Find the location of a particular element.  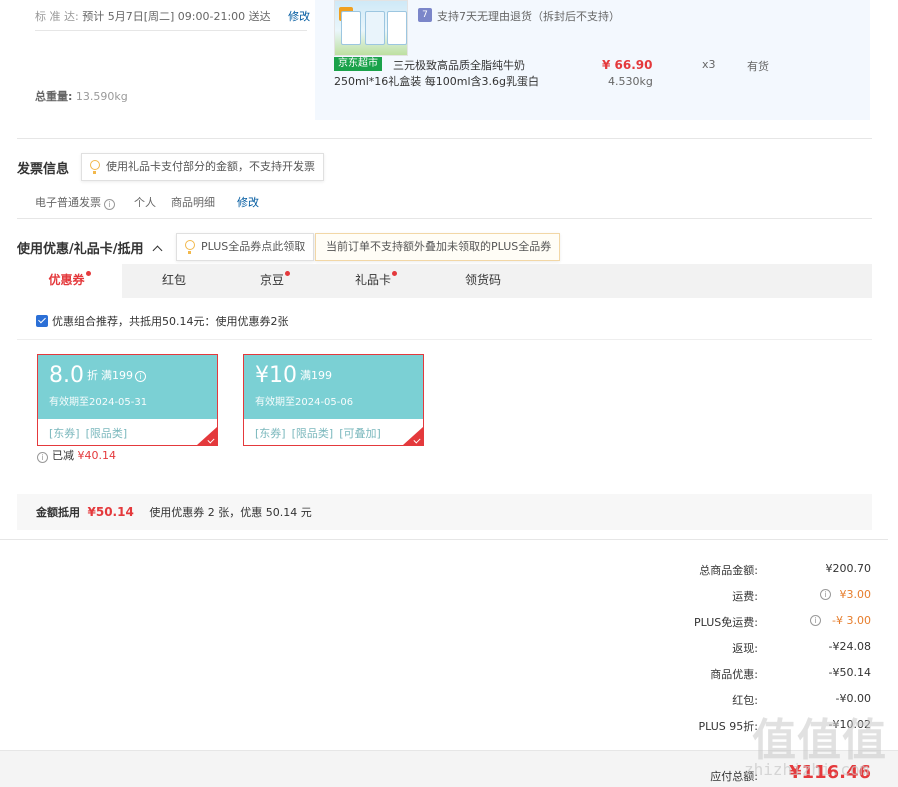

return-policy-text: 支持7天无理由退货（拆封后不支持） is located at coordinates (528, 16).